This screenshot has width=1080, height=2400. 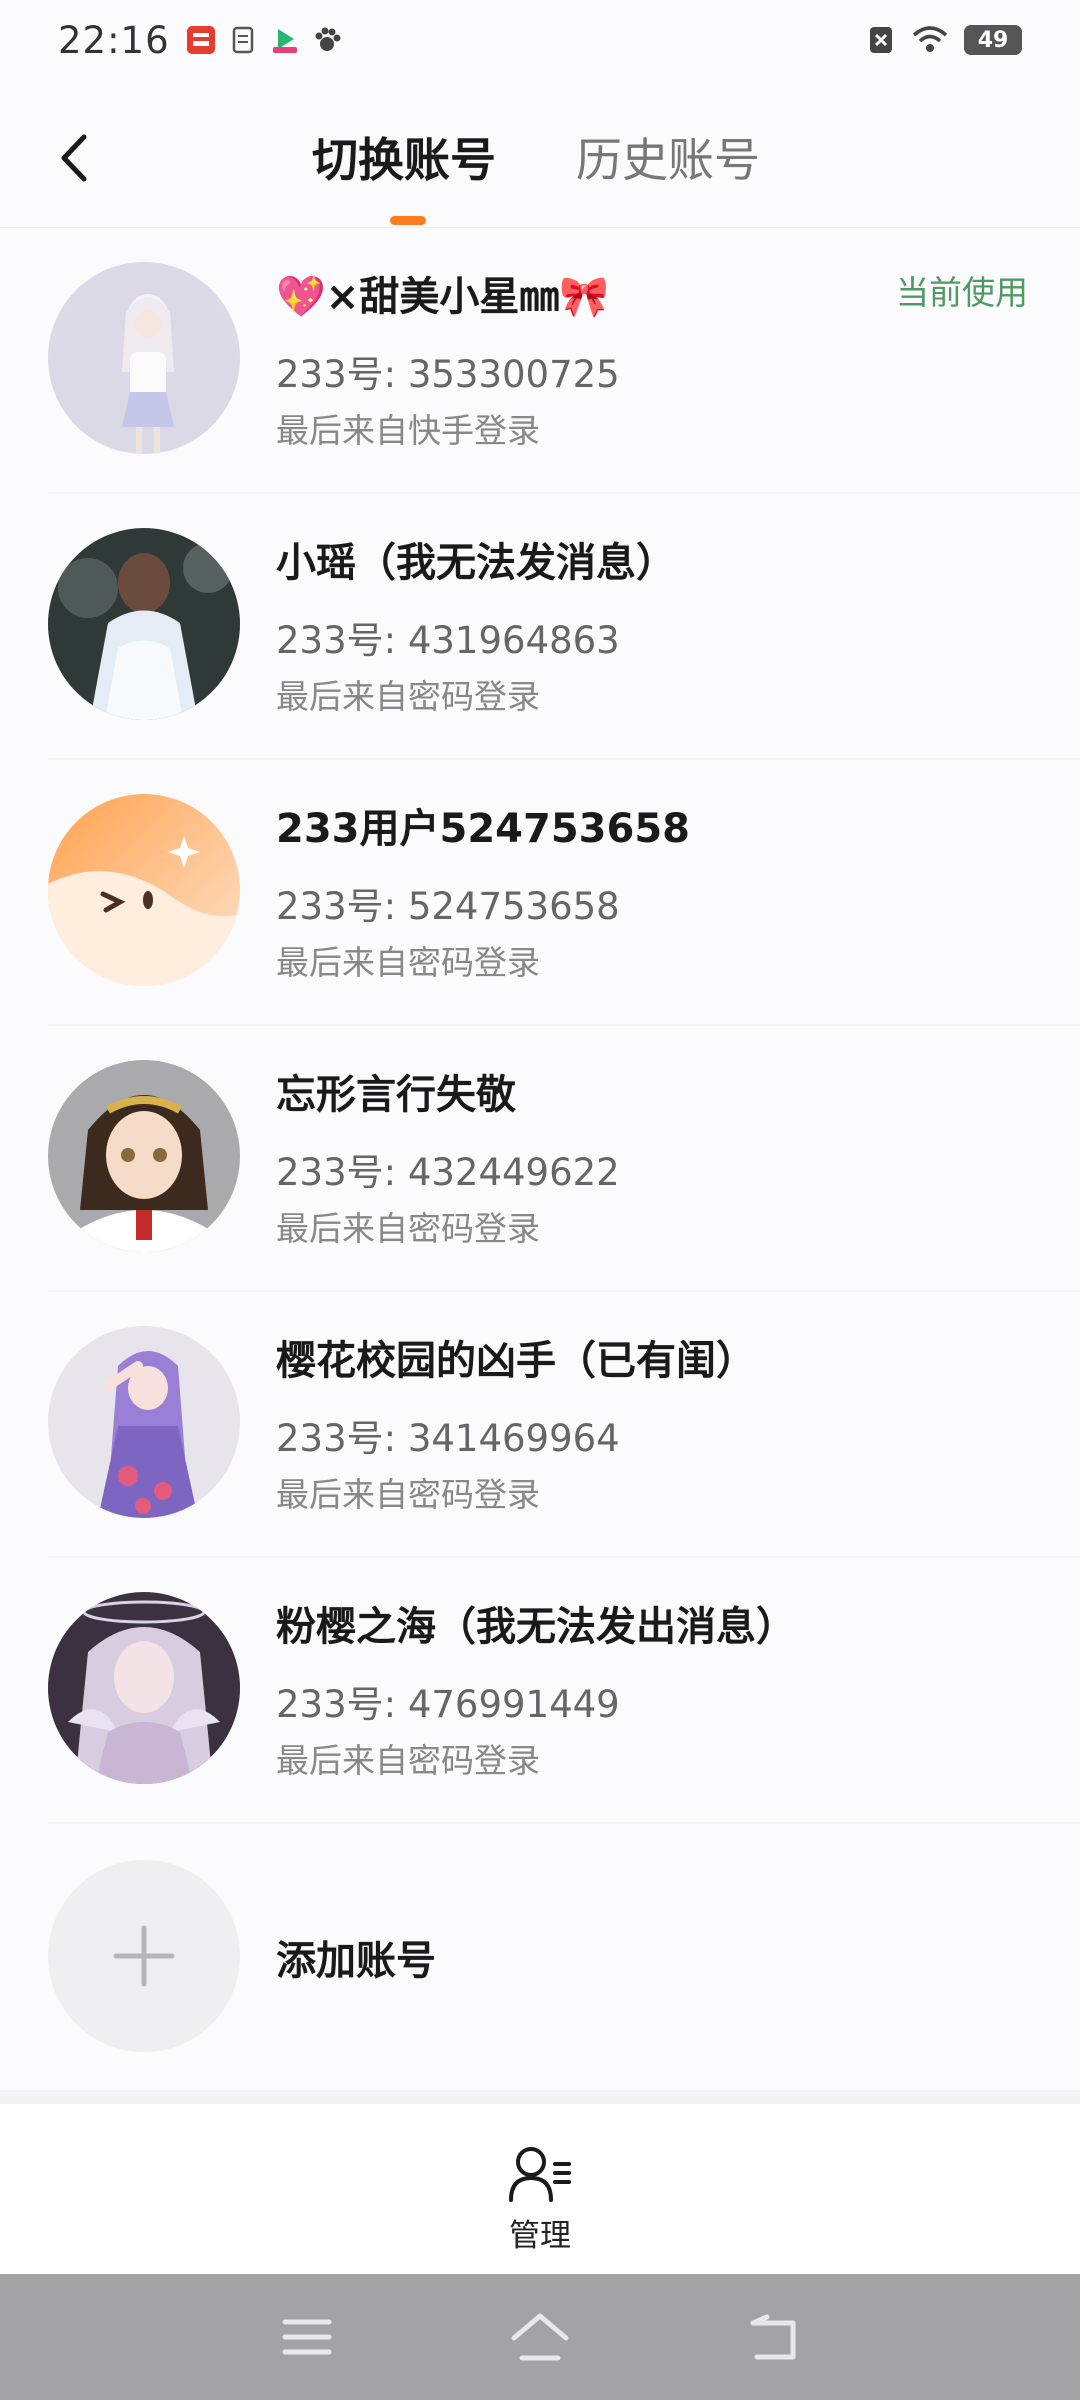 I want to click on status-bar: 22:16 49, so click(x=540, y=40).